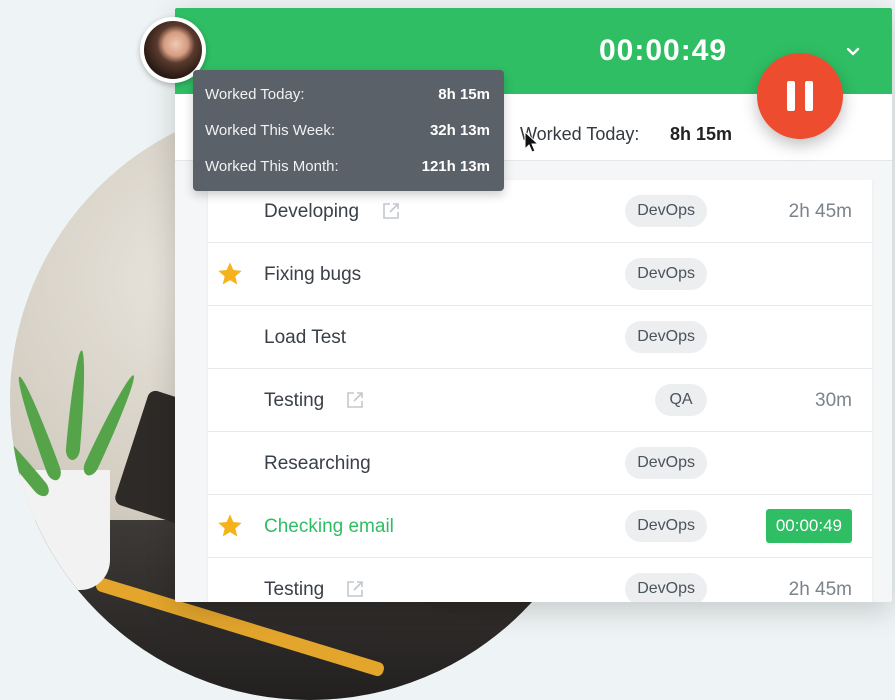  I want to click on task-name: Load Test, so click(305, 338).